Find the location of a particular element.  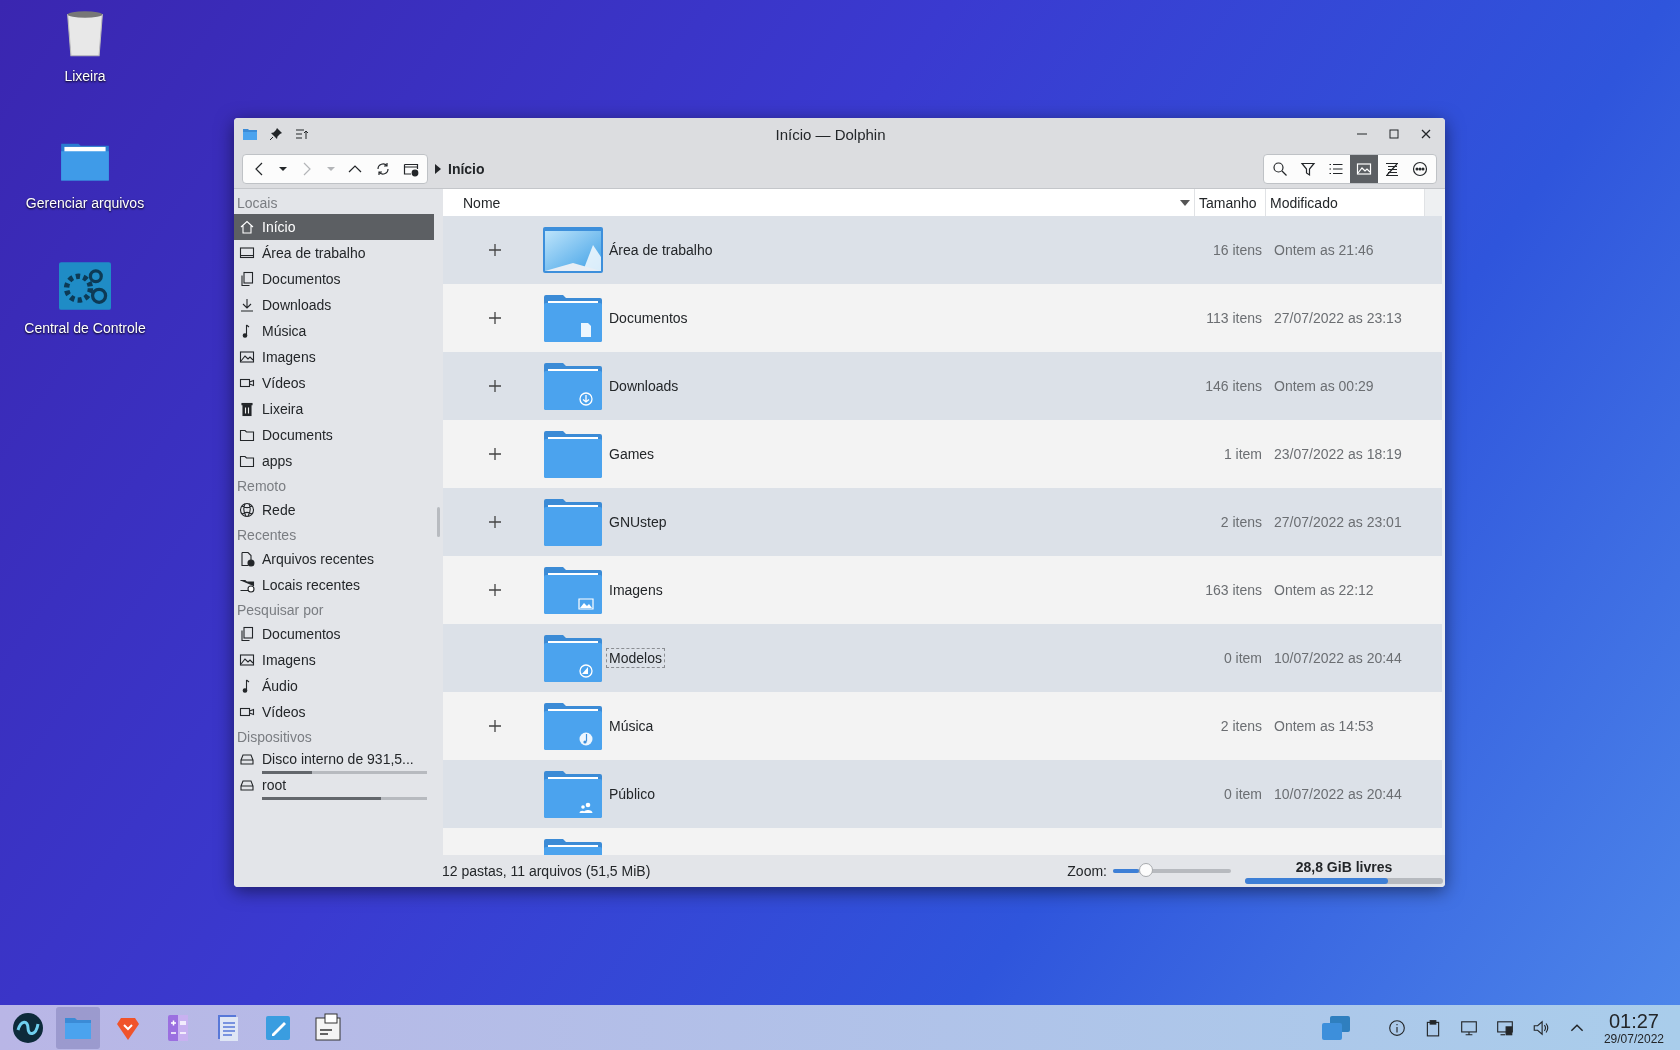

file-name: Modelos is located at coordinates (635, 658).